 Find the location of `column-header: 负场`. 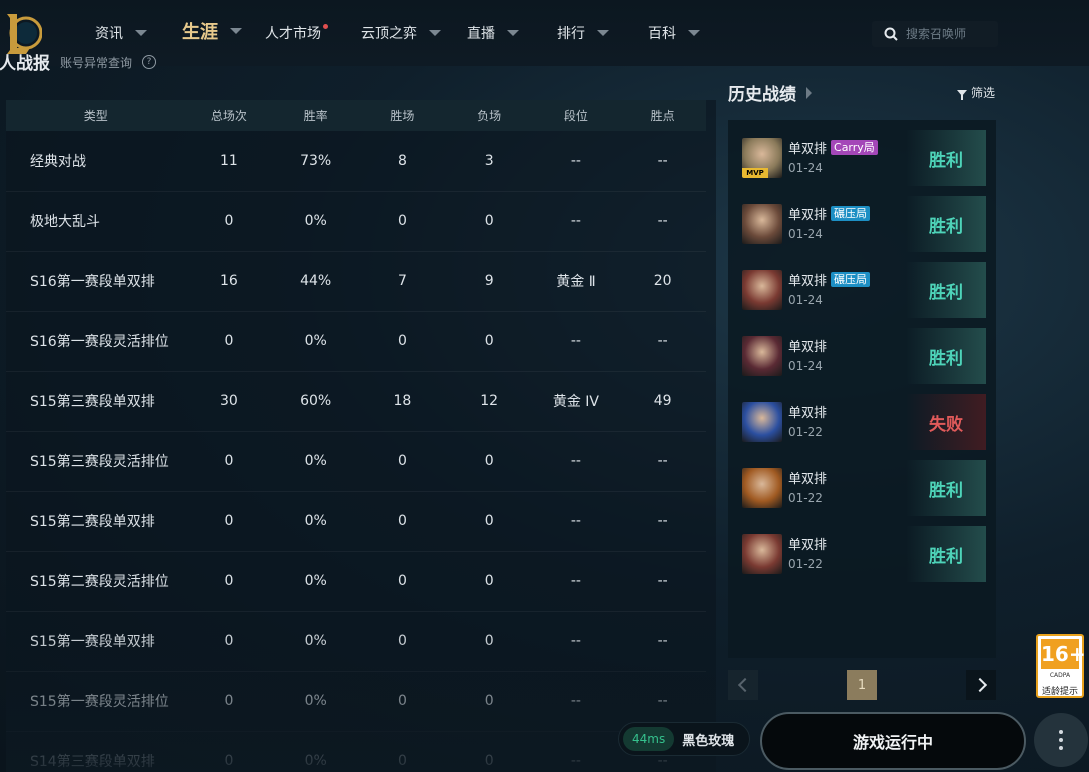

column-header: 负场 is located at coordinates (489, 116).